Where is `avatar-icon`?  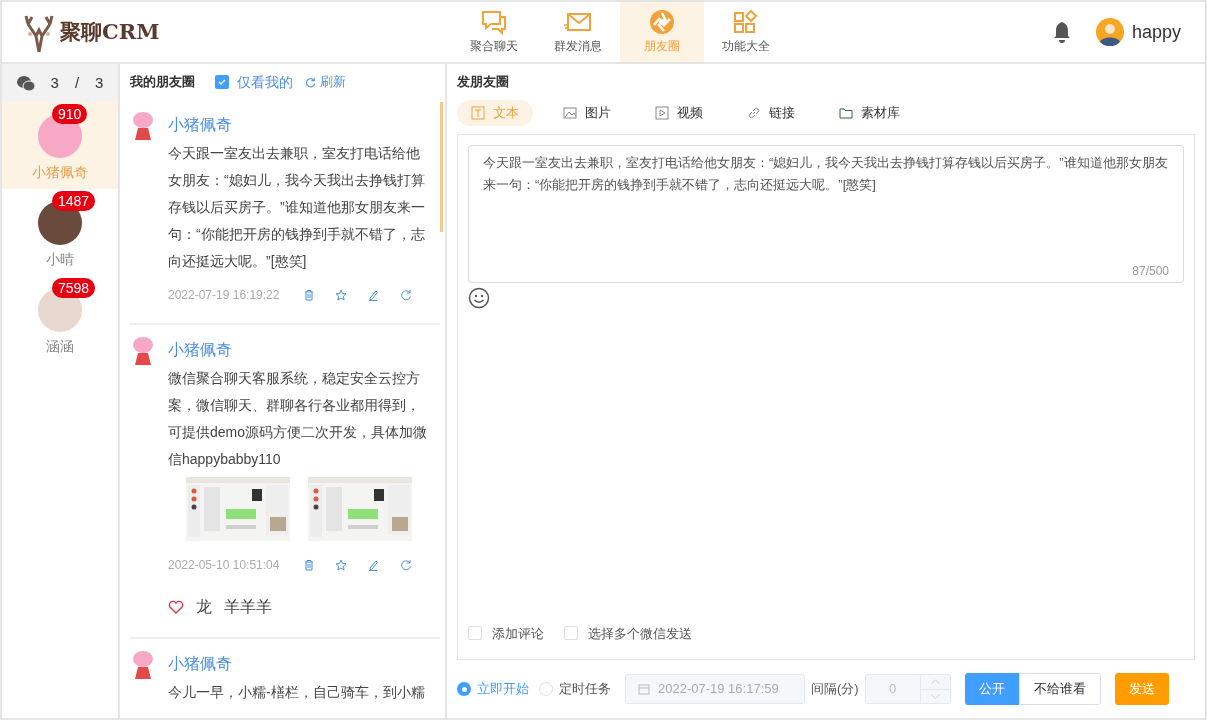
avatar-icon is located at coordinates (1109, 32).